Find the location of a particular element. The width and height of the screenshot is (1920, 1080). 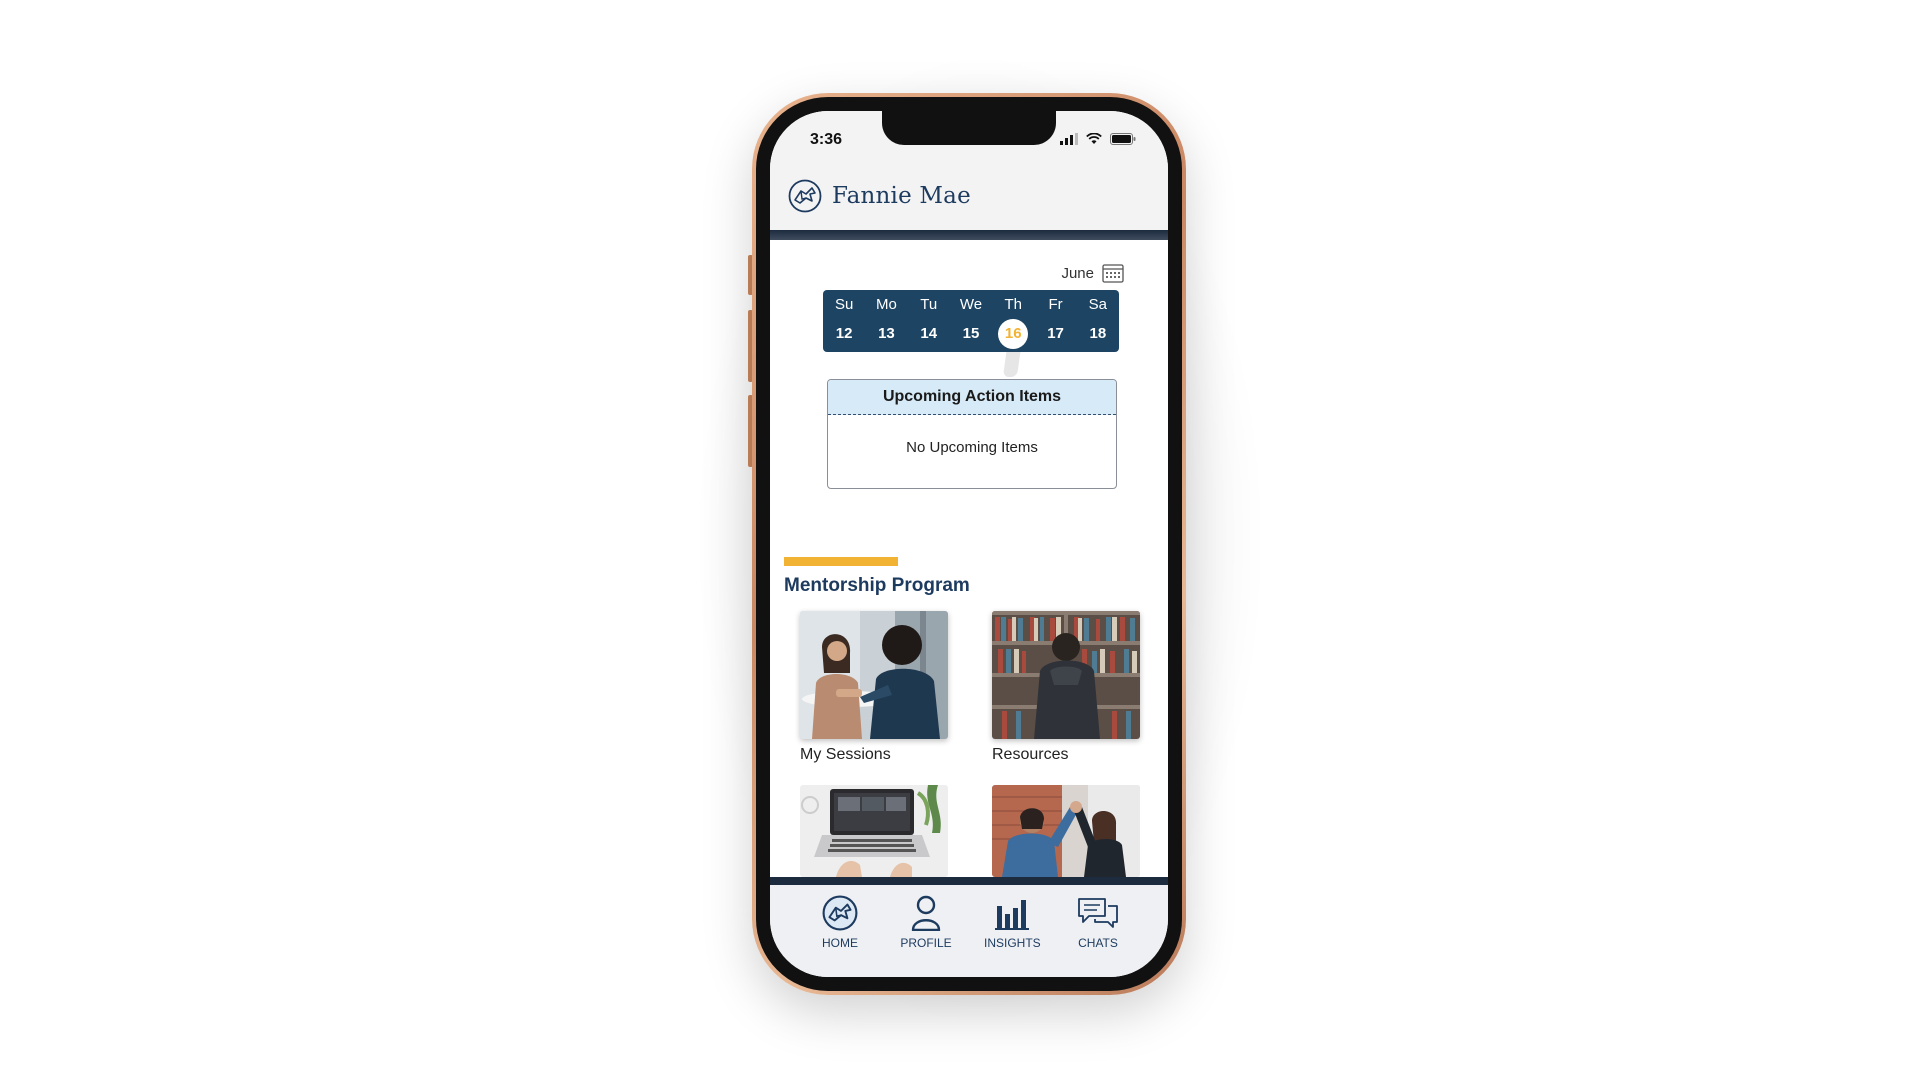

day-sunday: Su 12 is located at coordinates (844, 321).